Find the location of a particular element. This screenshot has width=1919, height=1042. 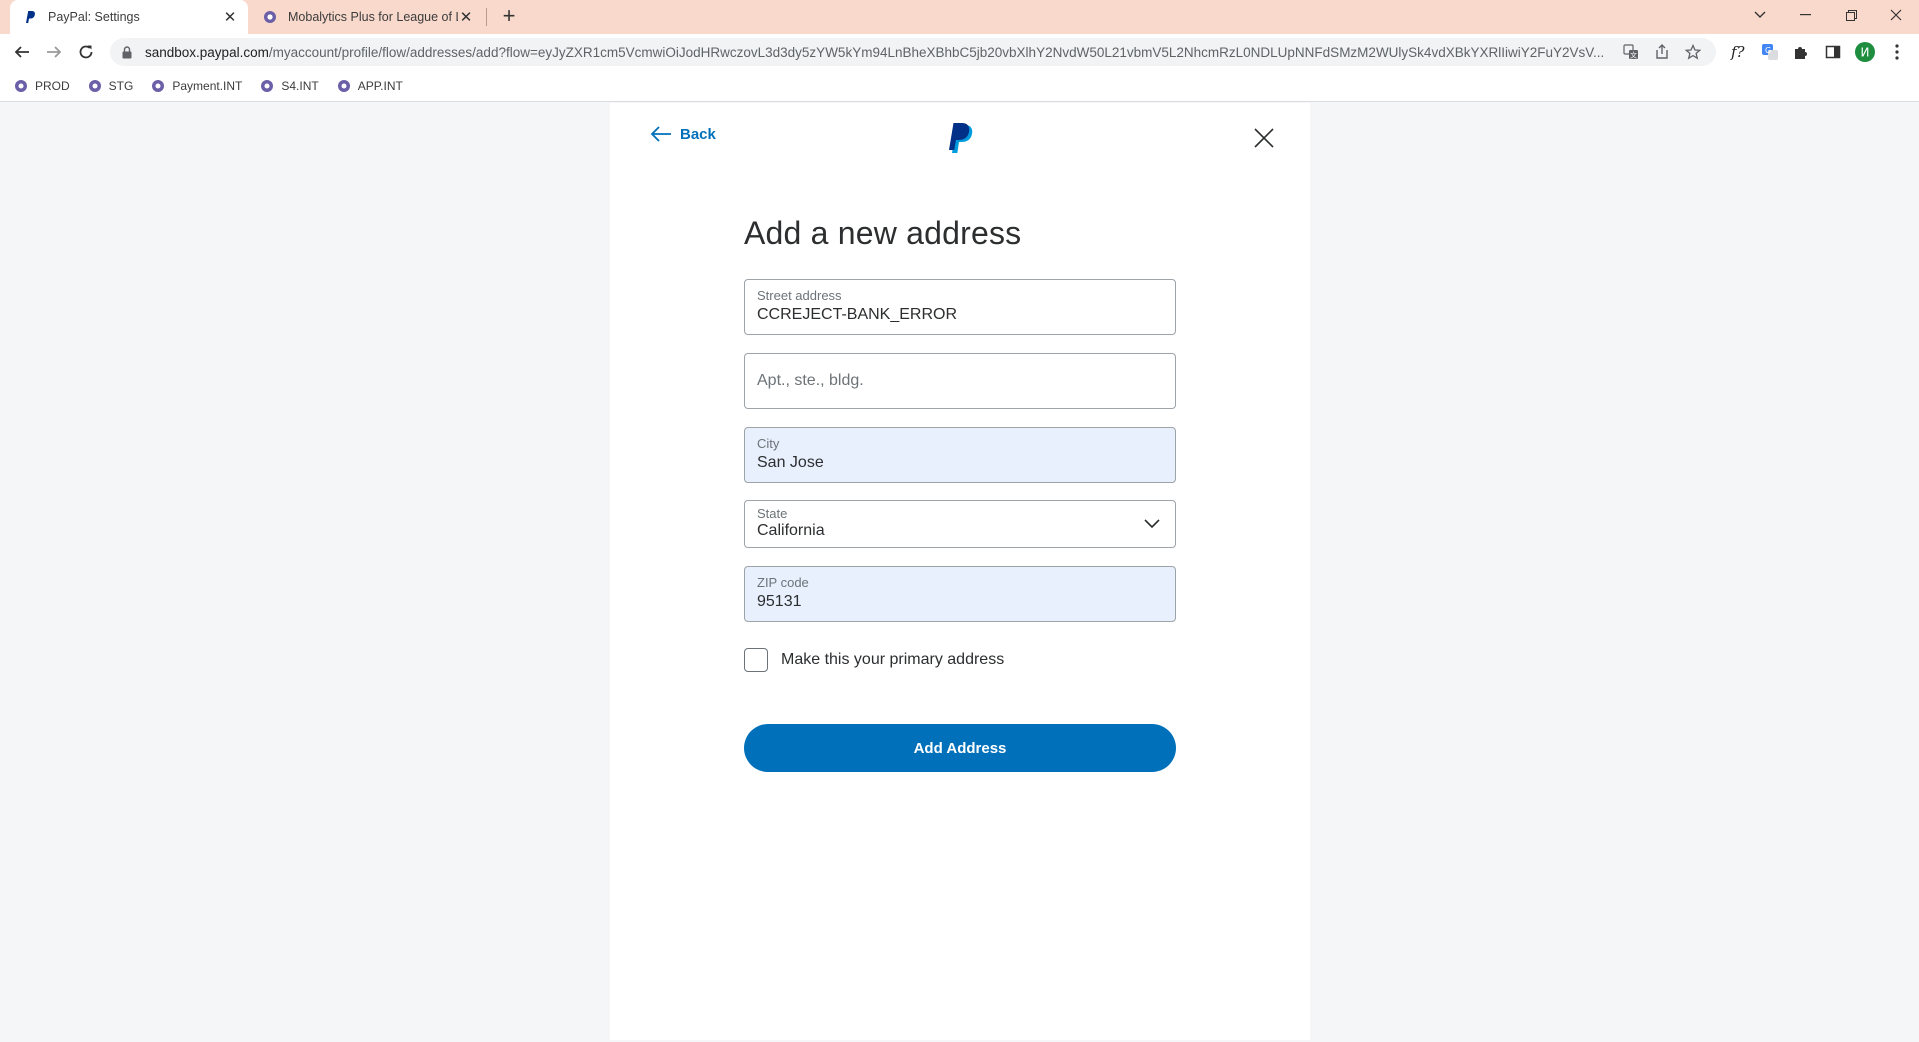

tab-divider is located at coordinates (486, 17).